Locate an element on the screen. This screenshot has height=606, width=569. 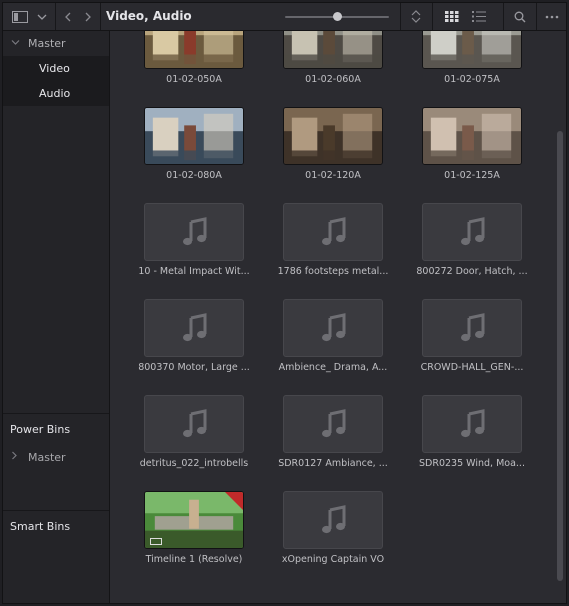
zoom-slider-handle is located at coordinates (337, 16).